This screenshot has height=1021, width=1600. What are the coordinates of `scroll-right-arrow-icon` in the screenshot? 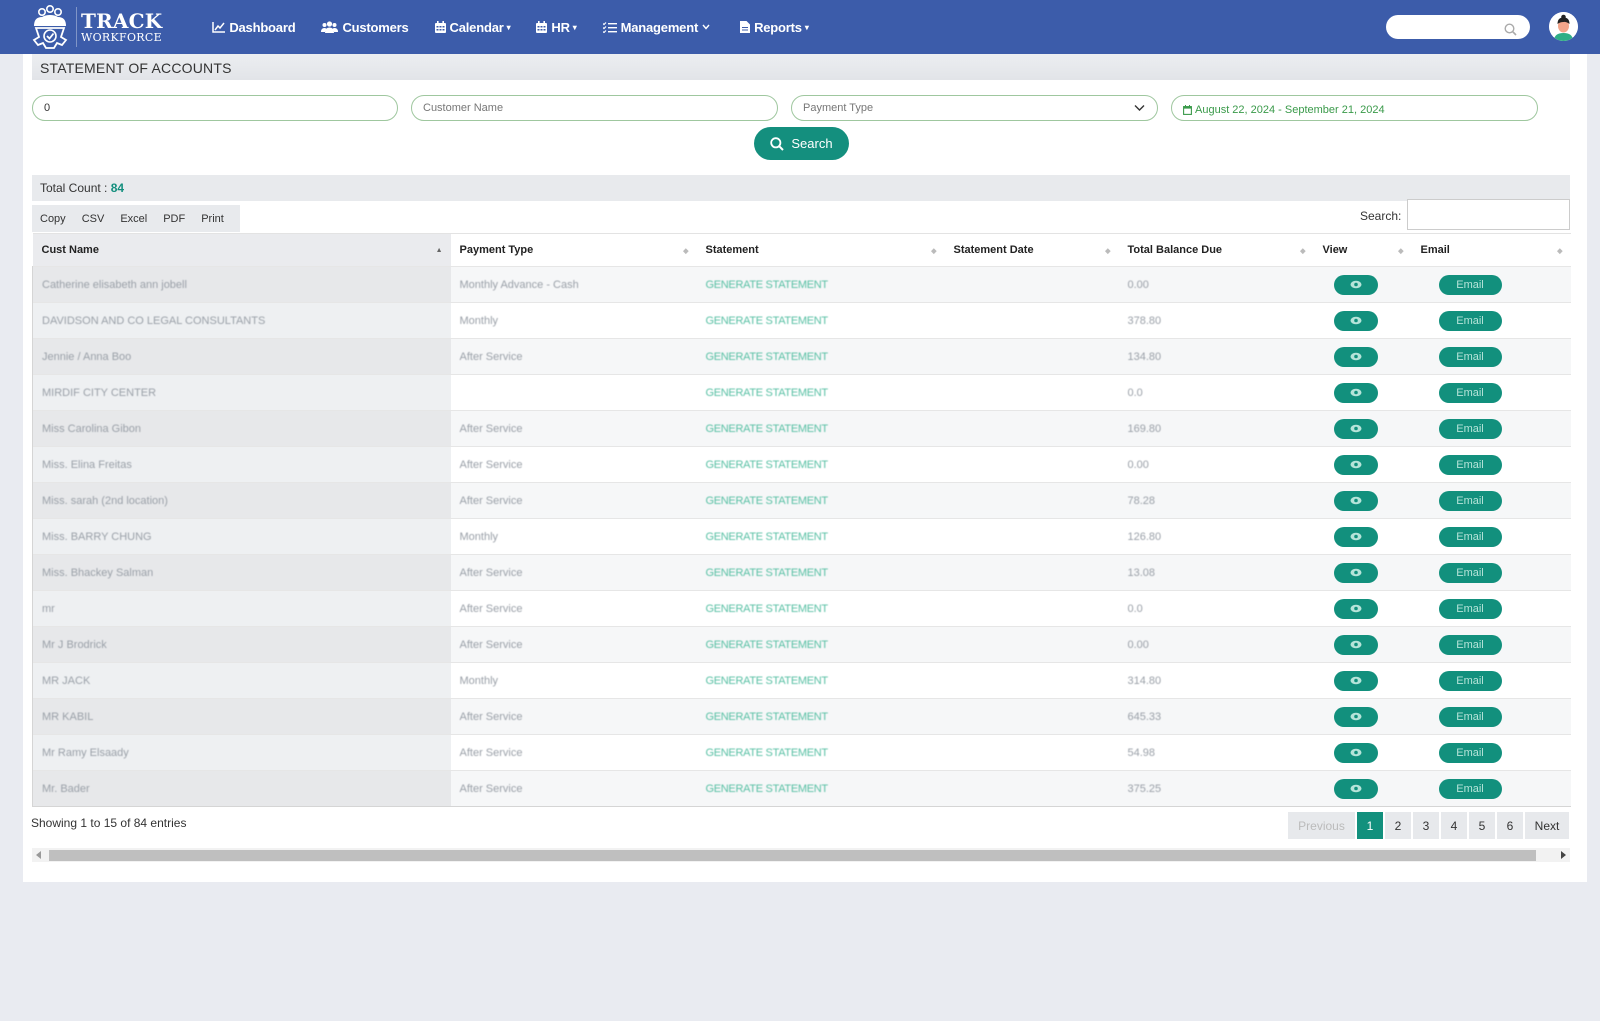 It's located at (1563, 855).